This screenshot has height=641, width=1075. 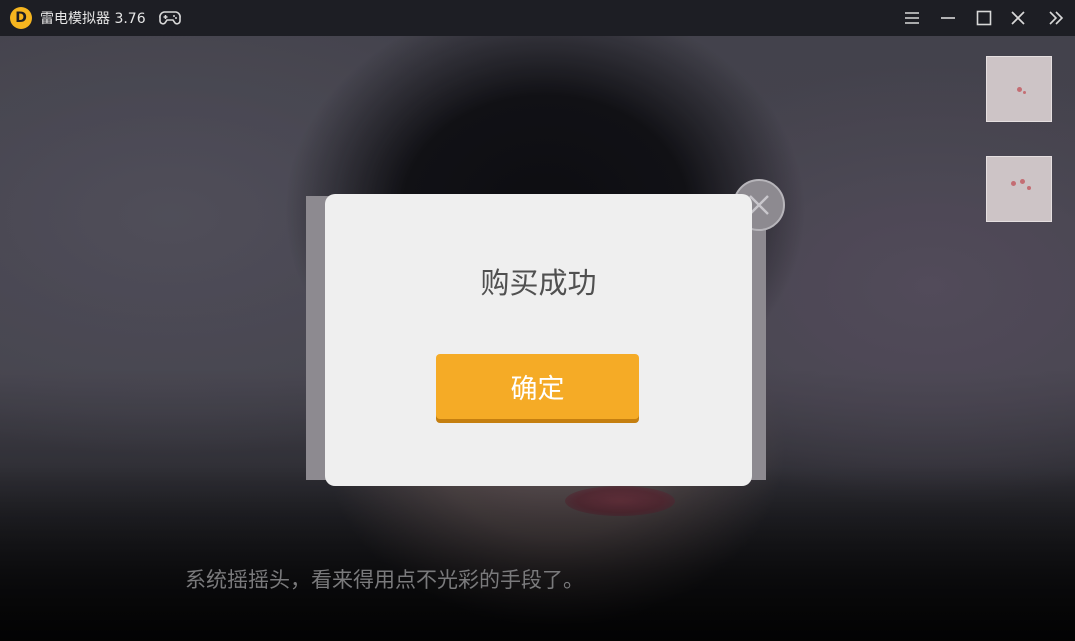 What do you see at coordinates (384, 580) in the screenshot?
I see `story-subtitle: 系统摇摇头，看来得用点不光彩的手段了。` at bounding box center [384, 580].